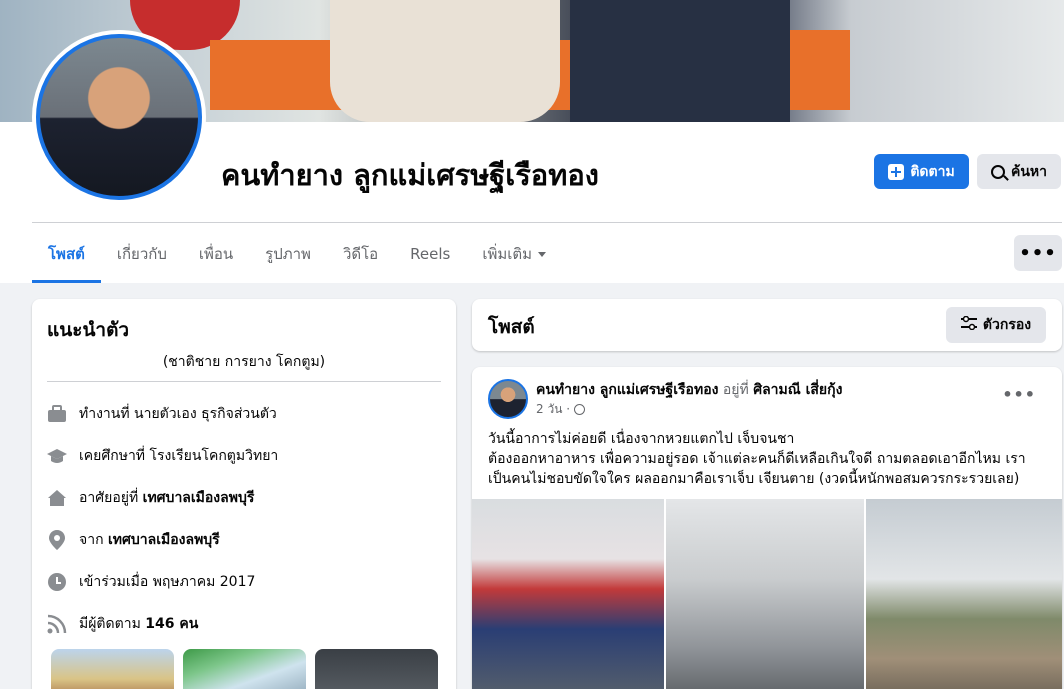  Describe the element at coordinates (57, 540) in the screenshot. I see `location-pin-icon` at that location.